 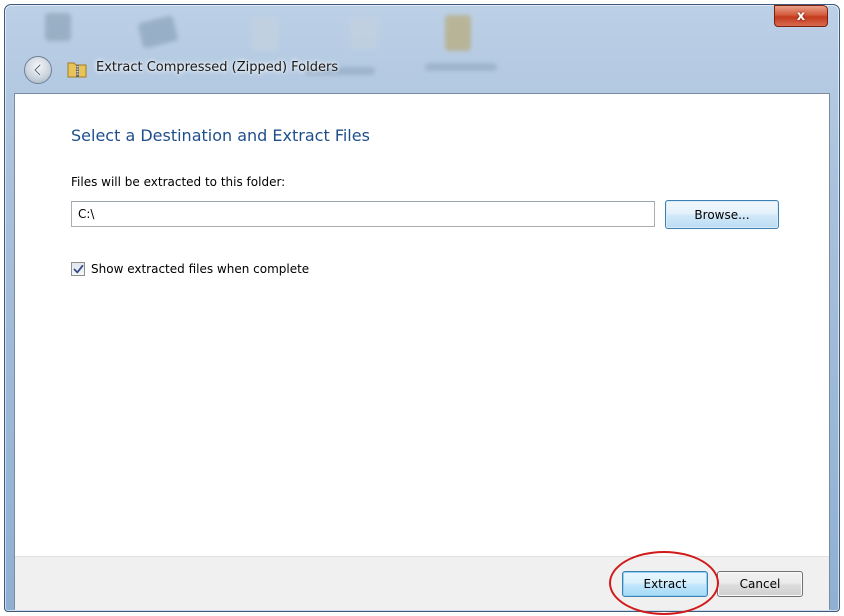 I want to click on window-title: Extract Compressed (Zipped) Folders, so click(x=217, y=67).